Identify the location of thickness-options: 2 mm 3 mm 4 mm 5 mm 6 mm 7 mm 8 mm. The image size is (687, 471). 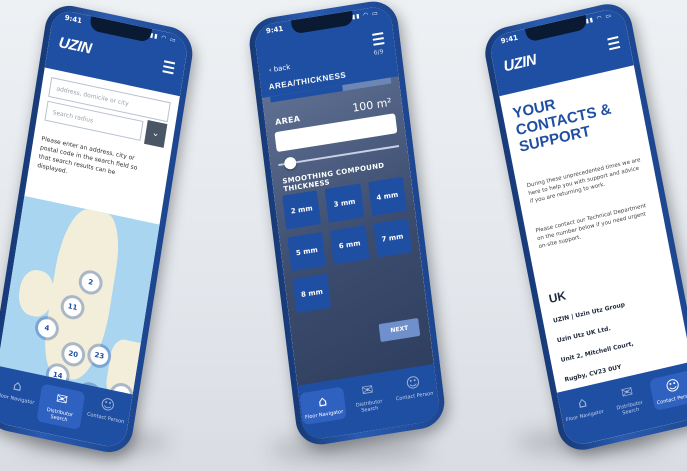
(349, 244).